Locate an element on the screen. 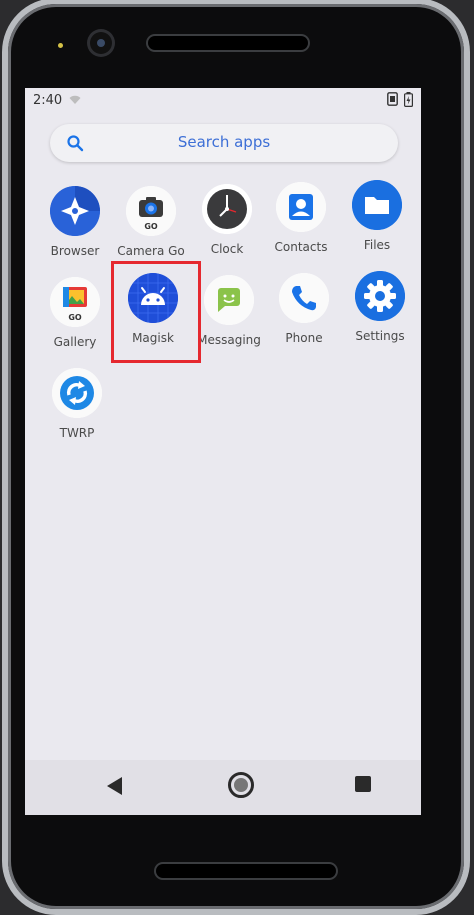 Image resolution: width=474 pixels, height=915 pixels. app-label: Camera Go is located at coordinates (151, 251).